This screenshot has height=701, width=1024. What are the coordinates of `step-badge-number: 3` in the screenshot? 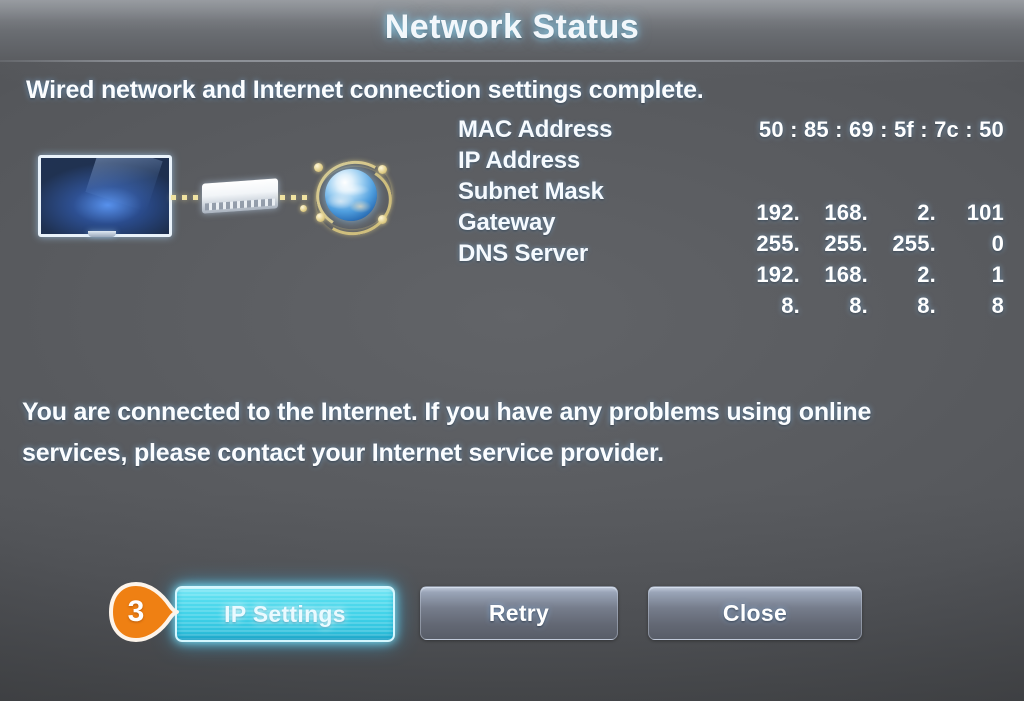 It's located at (136, 611).